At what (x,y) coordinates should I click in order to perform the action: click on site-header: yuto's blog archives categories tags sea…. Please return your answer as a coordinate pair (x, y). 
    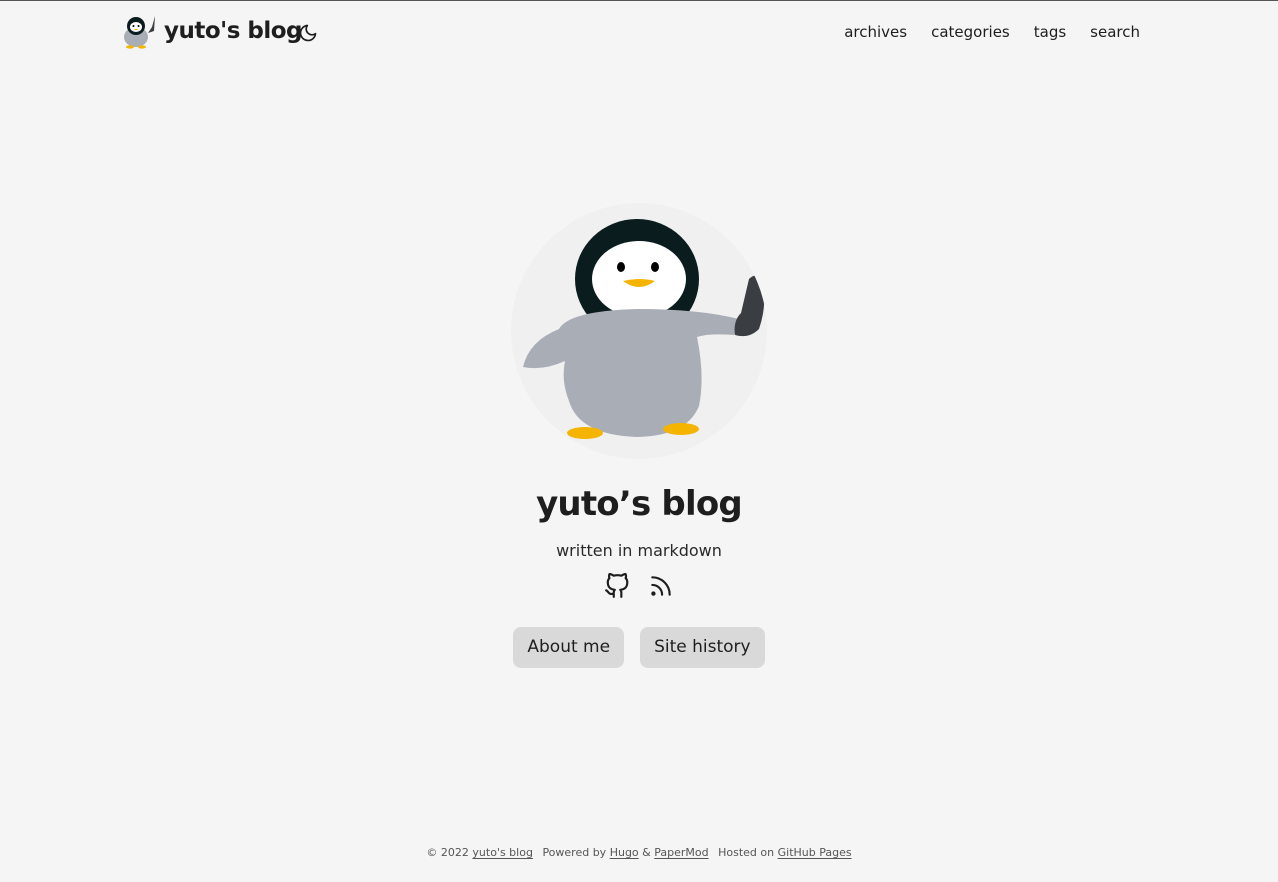
    Looking at the image, I should click on (639, 33).